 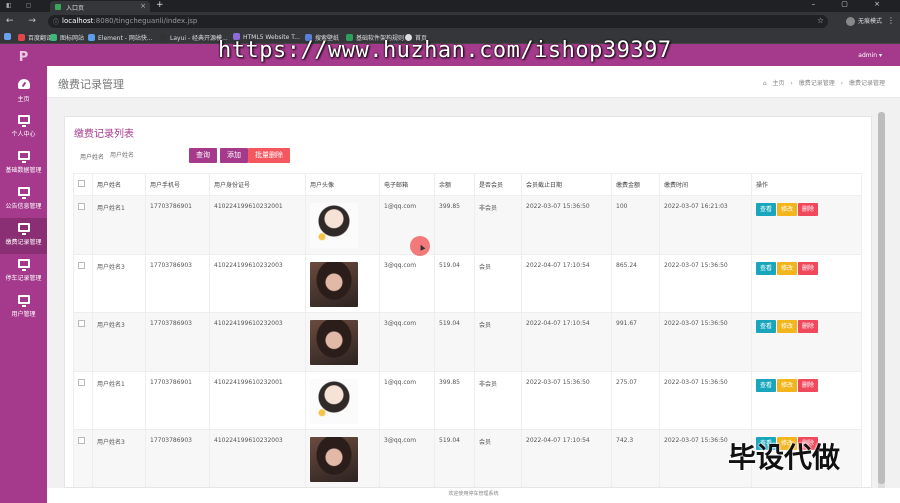 What do you see at coordinates (407, 184) in the screenshot?
I see `column-header: 电子邮箱` at bounding box center [407, 184].